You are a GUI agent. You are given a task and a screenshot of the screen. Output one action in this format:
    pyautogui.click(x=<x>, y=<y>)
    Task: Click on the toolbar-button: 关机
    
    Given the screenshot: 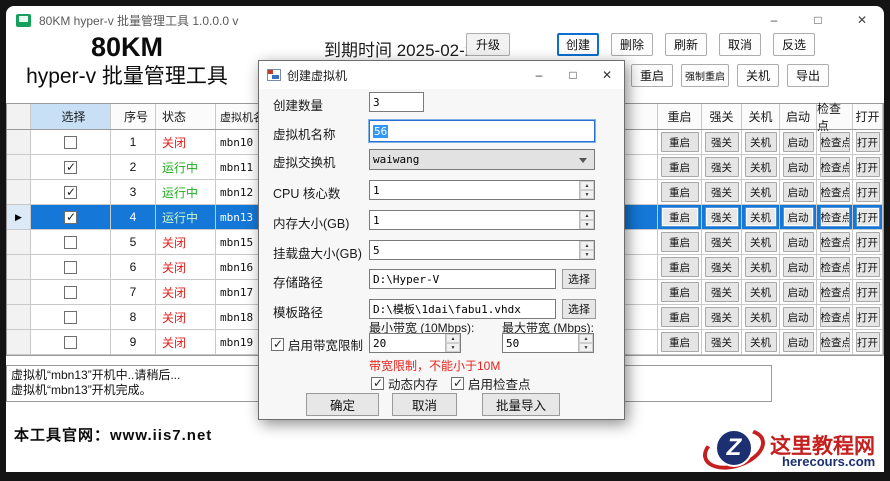 What is the action you would take?
    pyautogui.click(x=758, y=75)
    